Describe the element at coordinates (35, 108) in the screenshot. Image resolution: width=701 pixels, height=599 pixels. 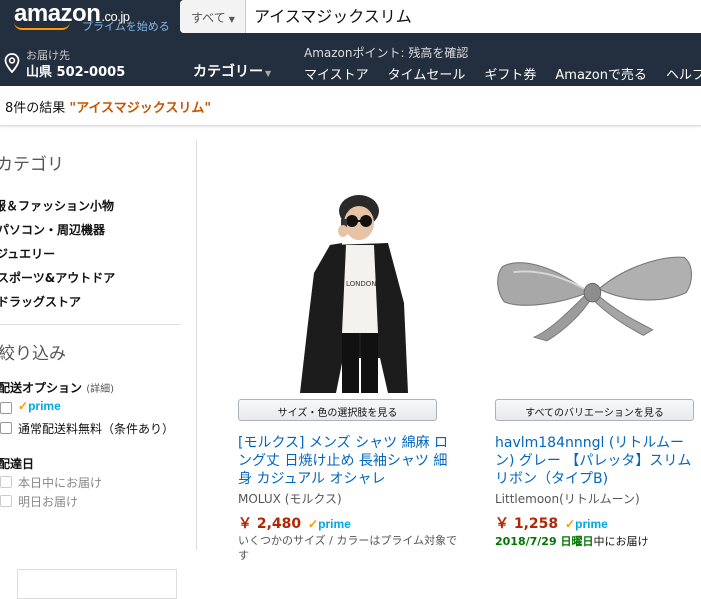
I see `result-count: 8件の結果` at that location.